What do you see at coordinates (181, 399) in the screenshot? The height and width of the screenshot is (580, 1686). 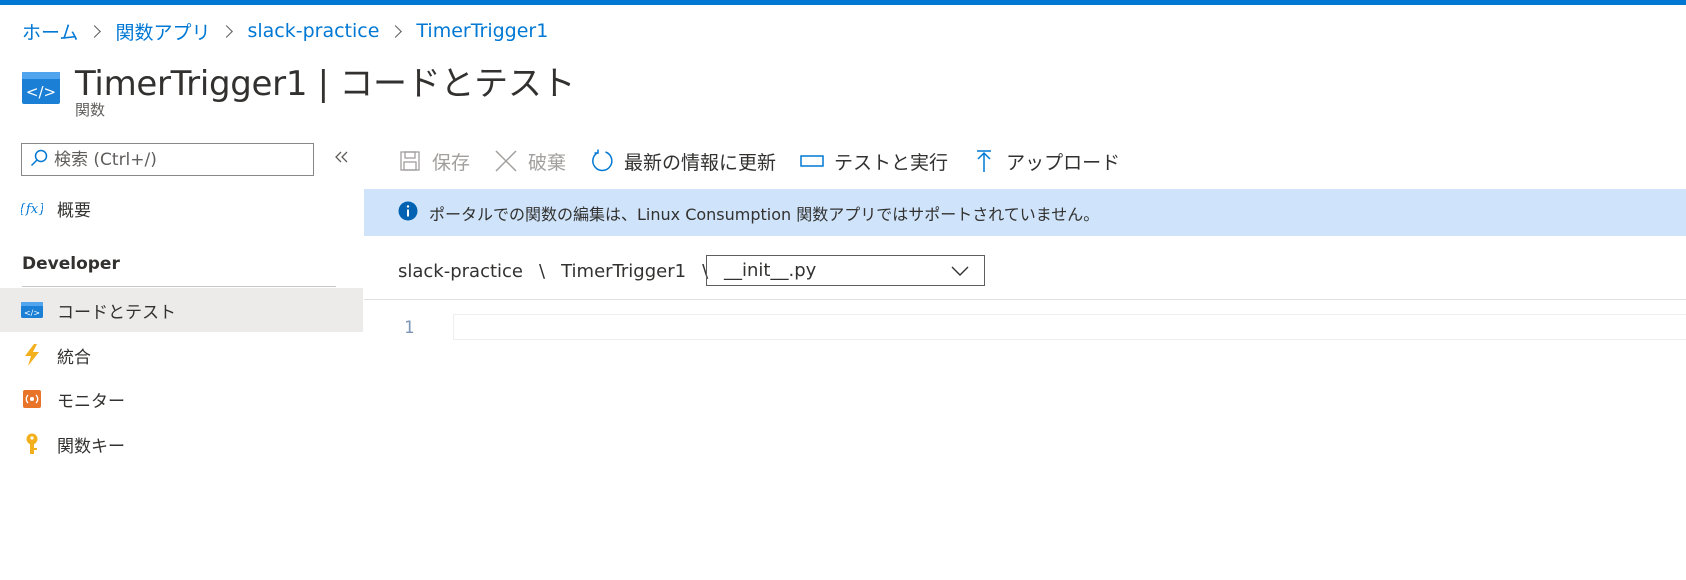 I see `sidebar-item-monitor: モニター` at bounding box center [181, 399].